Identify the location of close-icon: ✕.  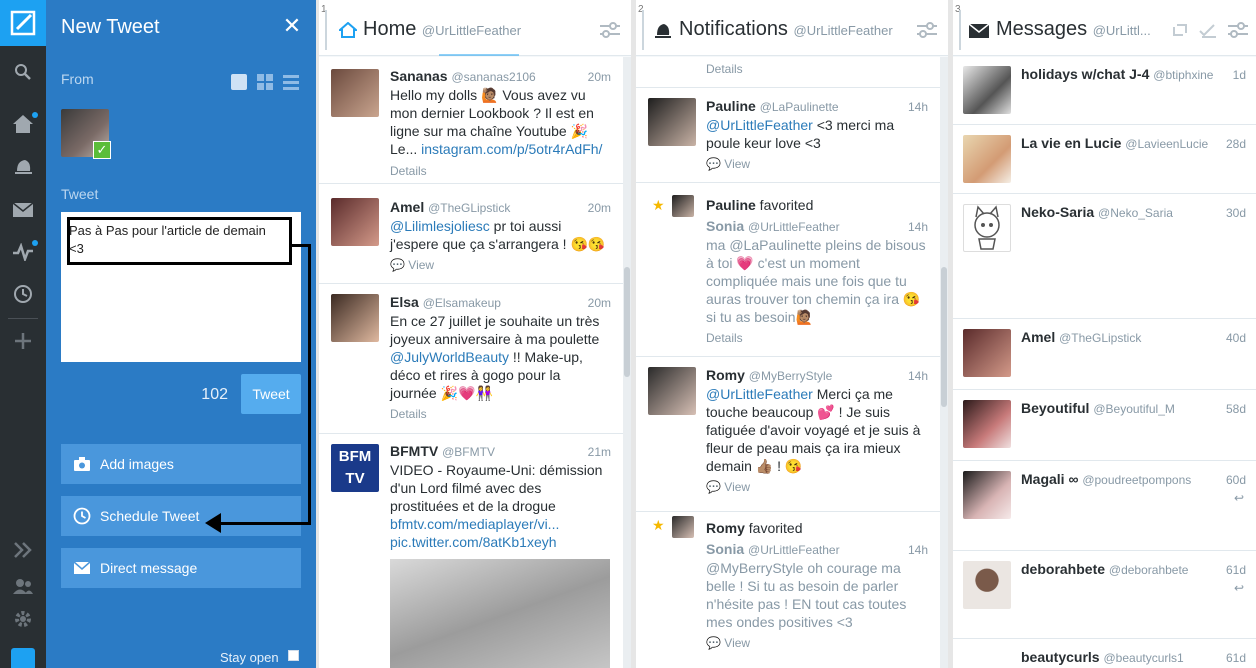
(292, 26).